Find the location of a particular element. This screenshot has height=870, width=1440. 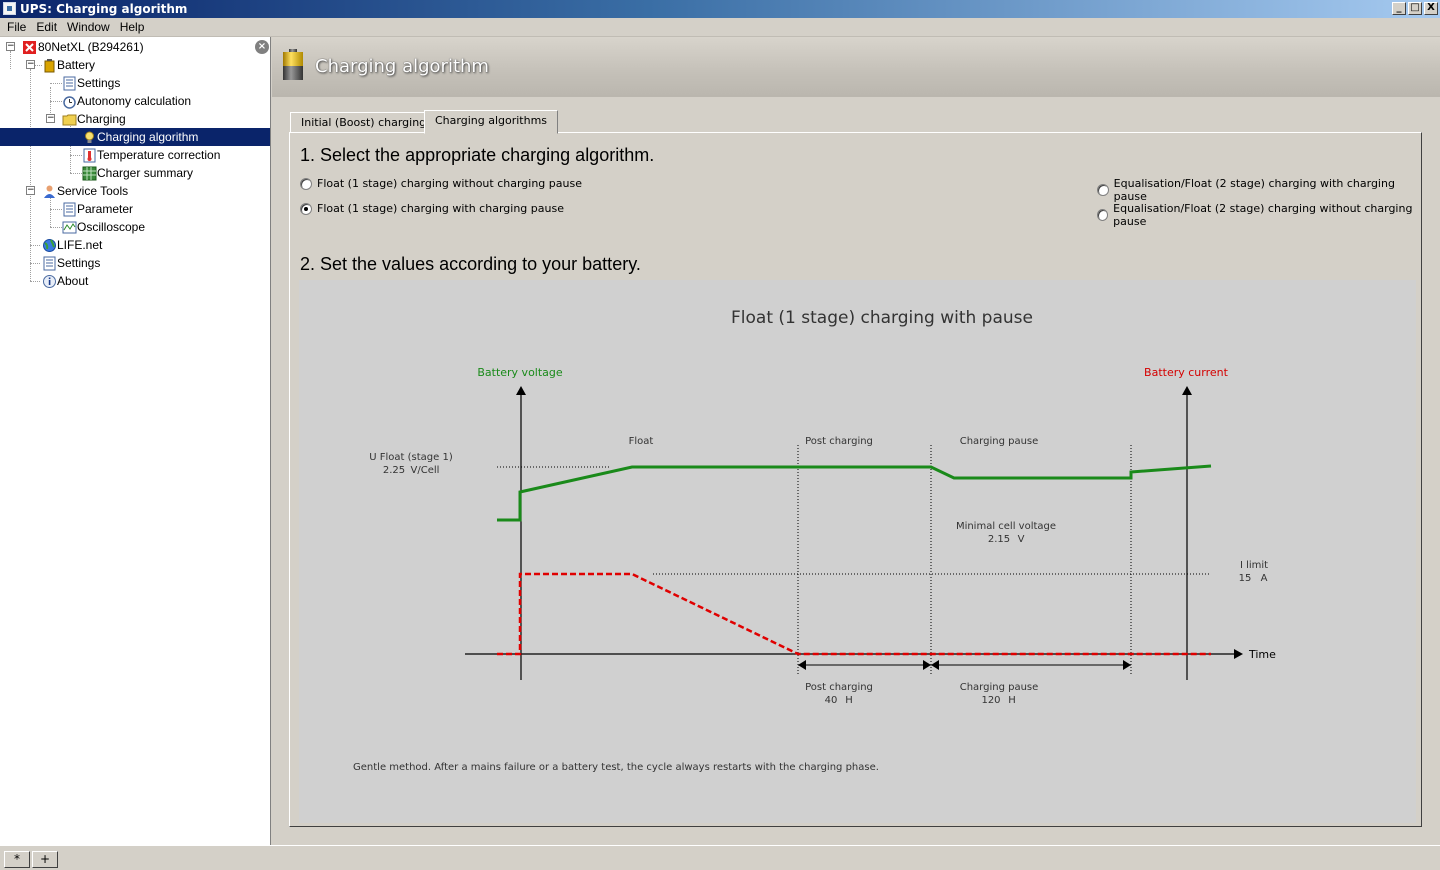

tree-item-autonomy: Autonomy calculation is located at coordinates (127, 101).